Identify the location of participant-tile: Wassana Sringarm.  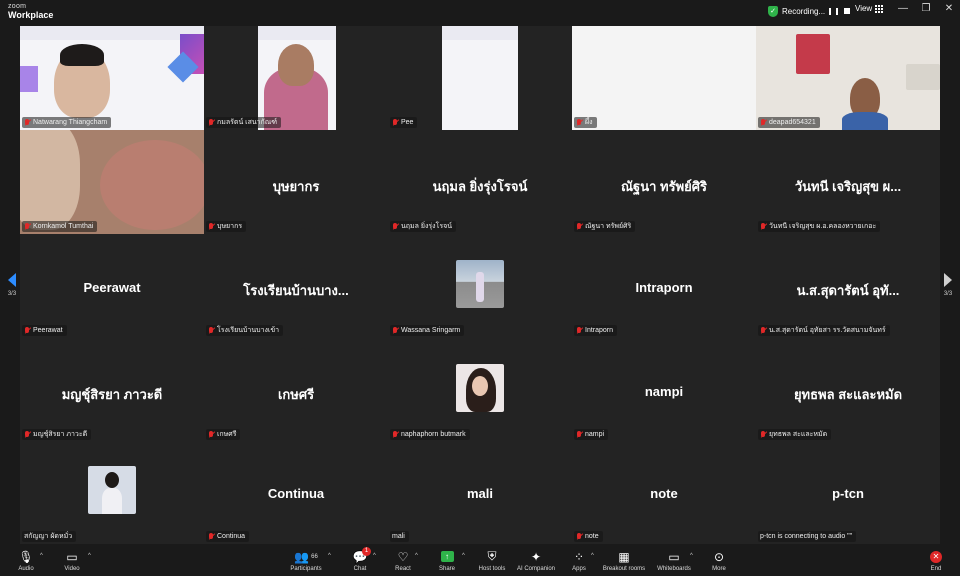
(480, 286).